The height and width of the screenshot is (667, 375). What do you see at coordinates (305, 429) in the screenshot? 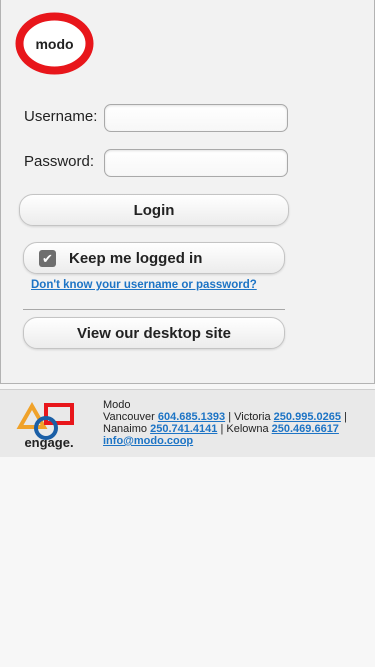
I see `kelowna-phone-link: 250.469.6617` at bounding box center [305, 429].